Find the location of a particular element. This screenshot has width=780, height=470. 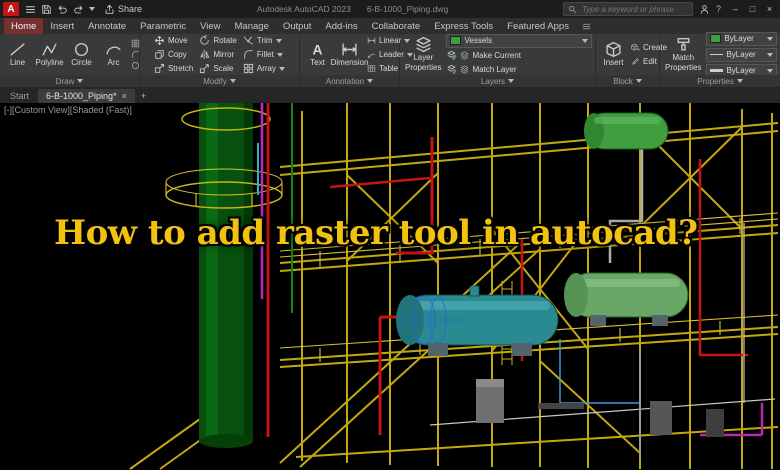

panel-block: Insert Create Edit Block is located at coordinates (631, 60).